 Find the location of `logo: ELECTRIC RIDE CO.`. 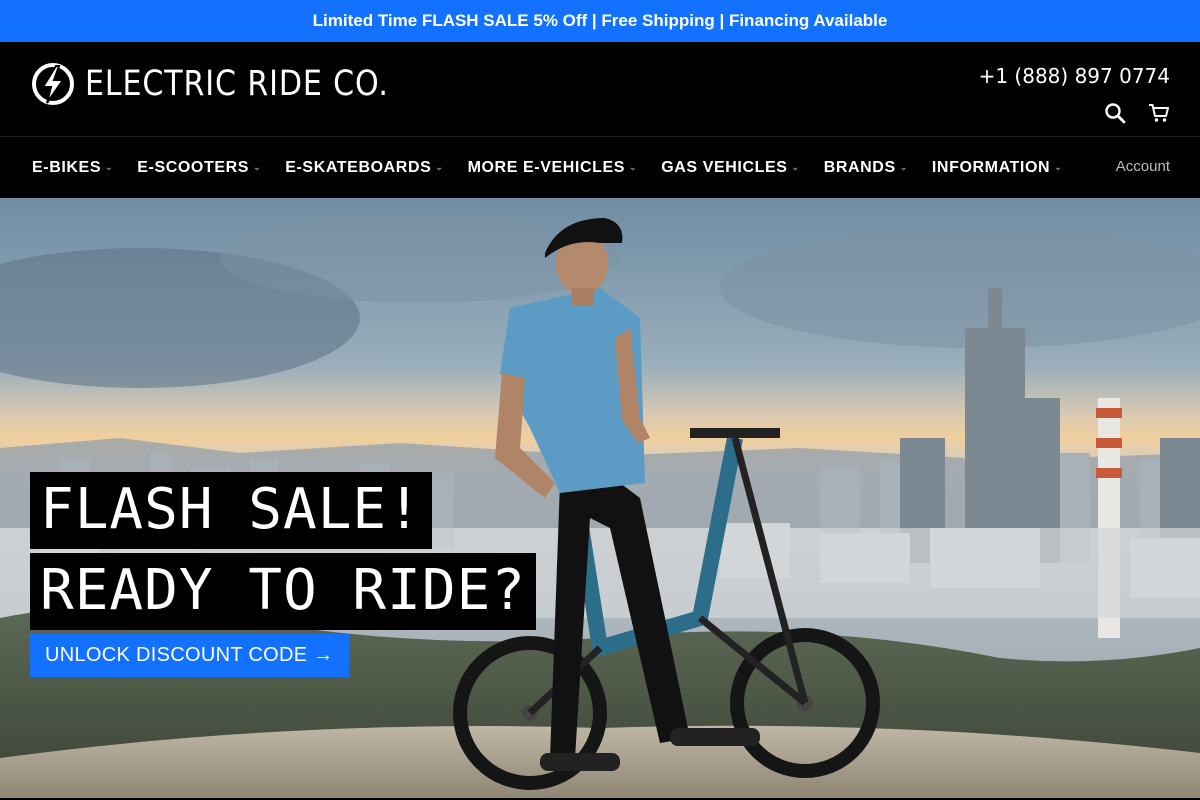

logo: ELECTRIC RIDE CO. is located at coordinates (234, 84).